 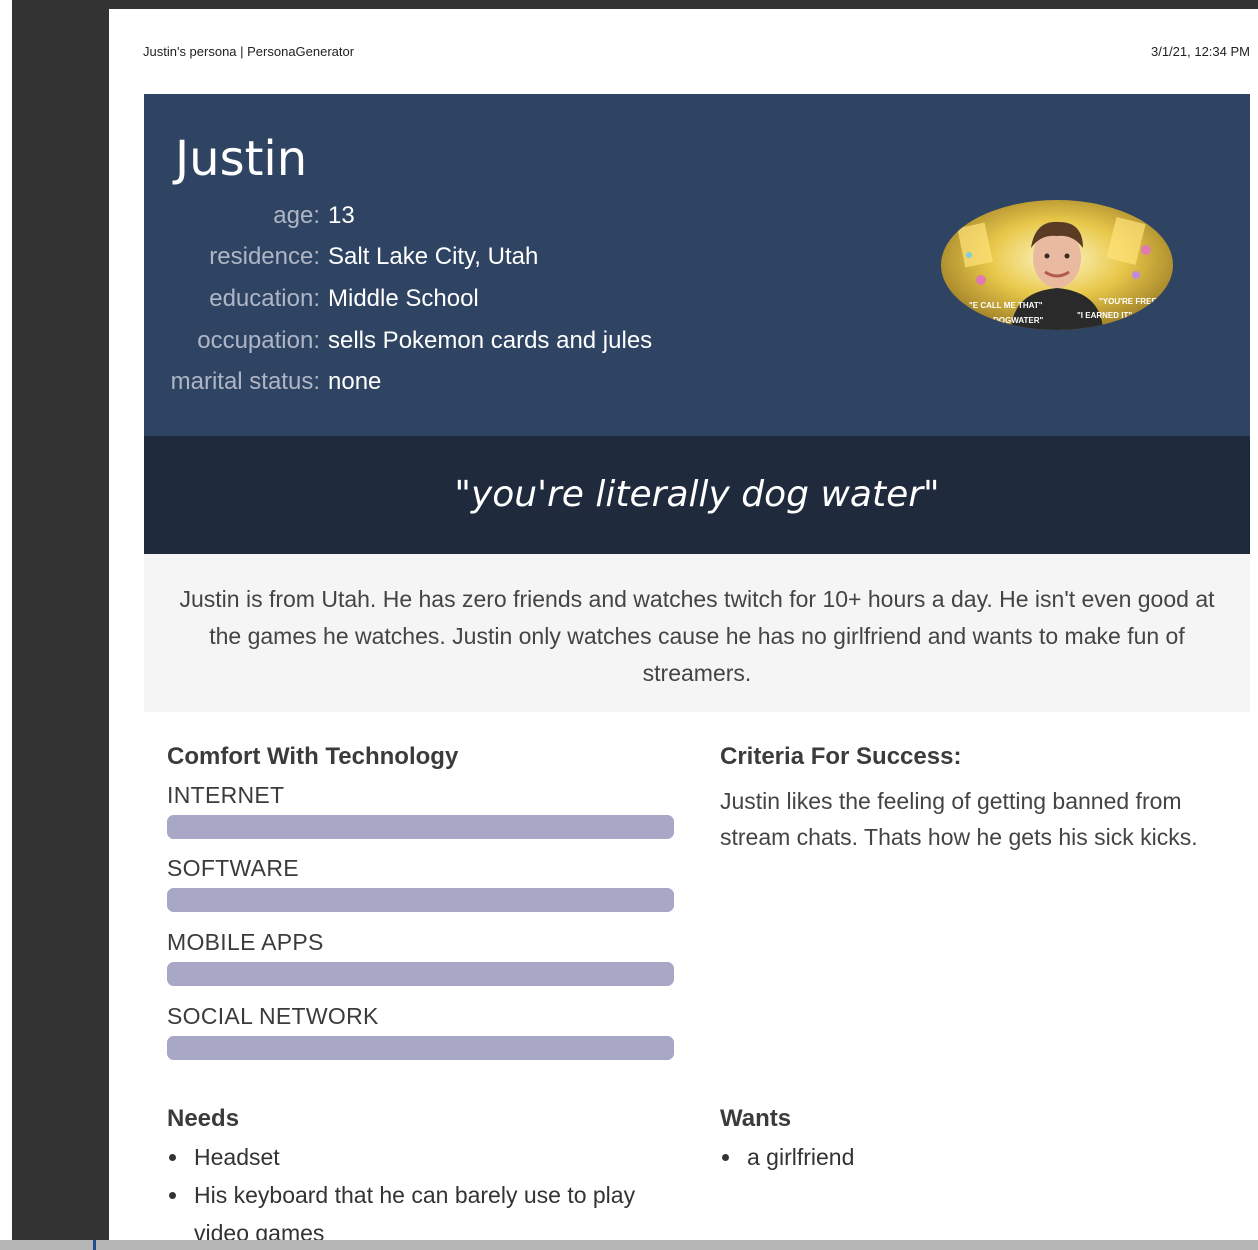 What do you see at coordinates (403, 298) in the screenshot?
I see `fact-value: Middle School` at bounding box center [403, 298].